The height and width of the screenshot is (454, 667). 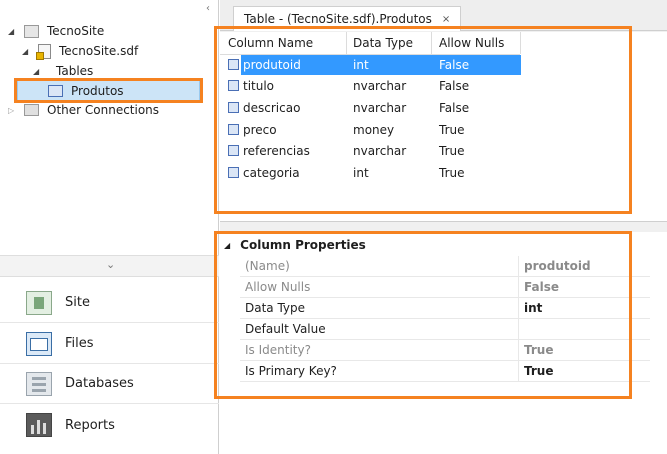 I want to click on files-icon, so click(x=39, y=343).